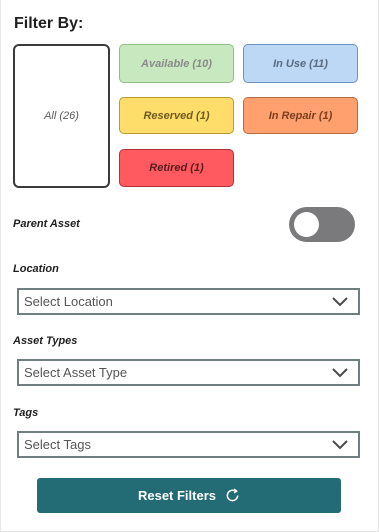  I want to click on status-all-button: All (26), so click(61, 116).